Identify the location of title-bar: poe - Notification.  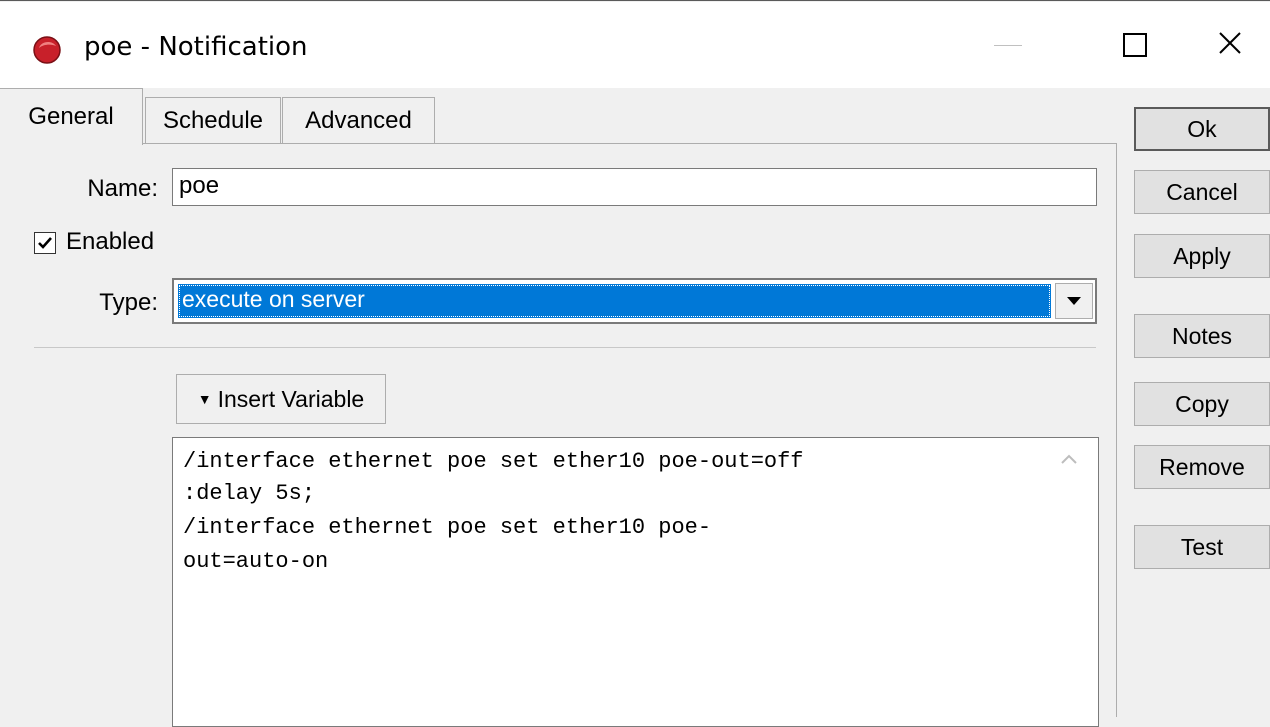
(635, 45).